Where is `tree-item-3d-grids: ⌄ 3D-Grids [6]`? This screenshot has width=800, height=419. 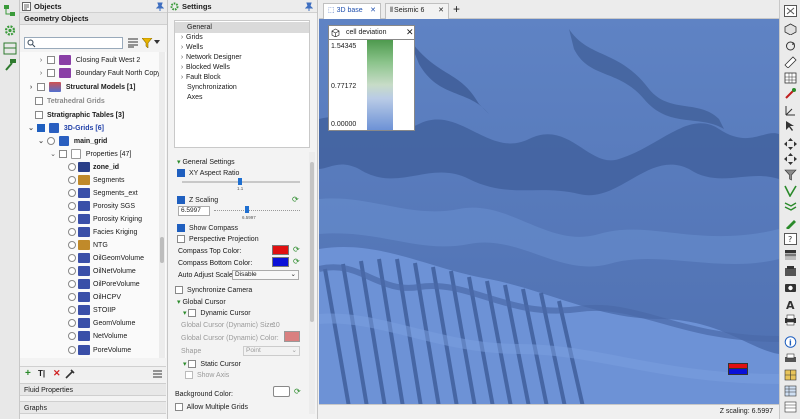 tree-item-3d-grids: ⌄ 3D-Grids [6] is located at coordinates (65, 128).